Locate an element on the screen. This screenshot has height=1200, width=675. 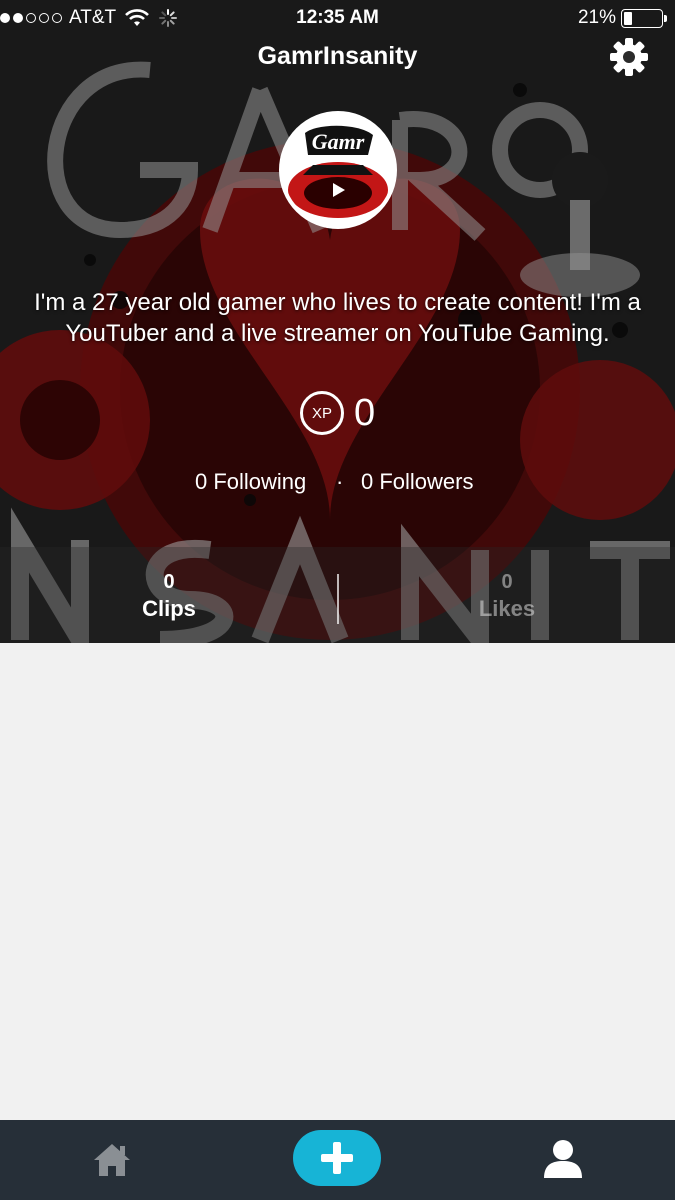
likes-count: 0 is located at coordinates (507, 582).